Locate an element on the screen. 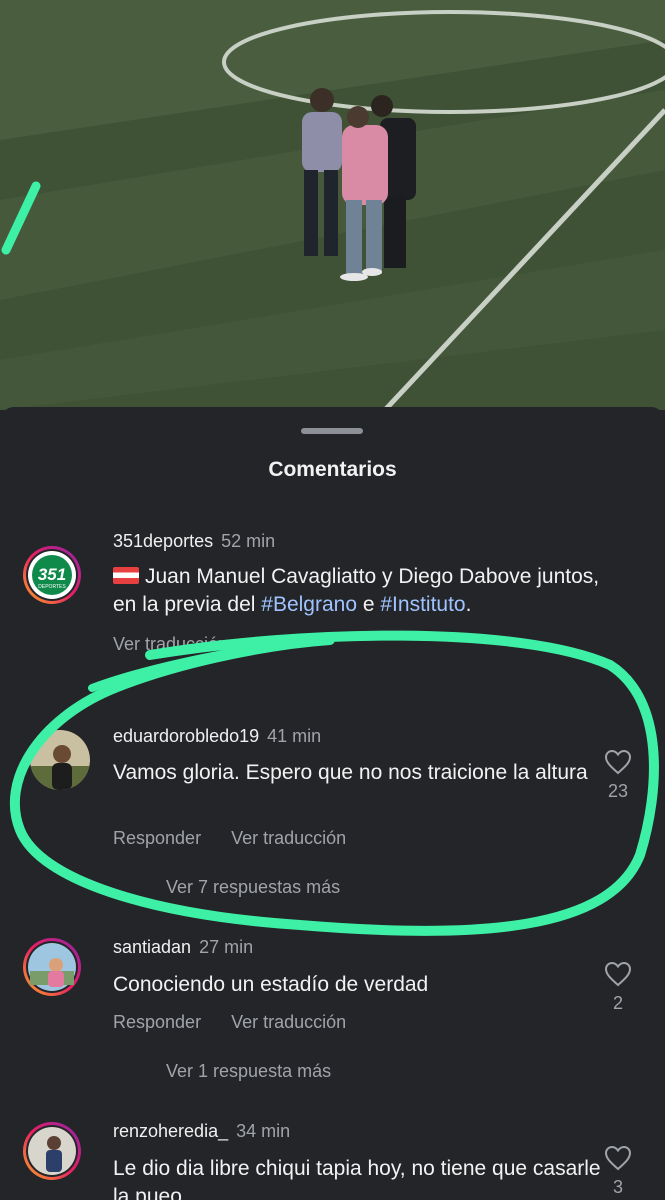 This screenshot has height=1200, width=665. like-count: 2 is located at coordinates (617, 1003).